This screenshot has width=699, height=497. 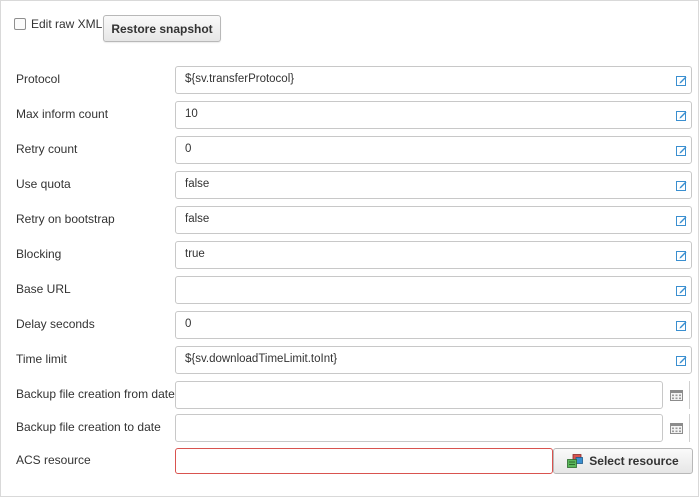 What do you see at coordinates (240, 79) in the screenshot?
I see `field-value: ${sv.transferProtocol}` at bounding box center [240, 79].